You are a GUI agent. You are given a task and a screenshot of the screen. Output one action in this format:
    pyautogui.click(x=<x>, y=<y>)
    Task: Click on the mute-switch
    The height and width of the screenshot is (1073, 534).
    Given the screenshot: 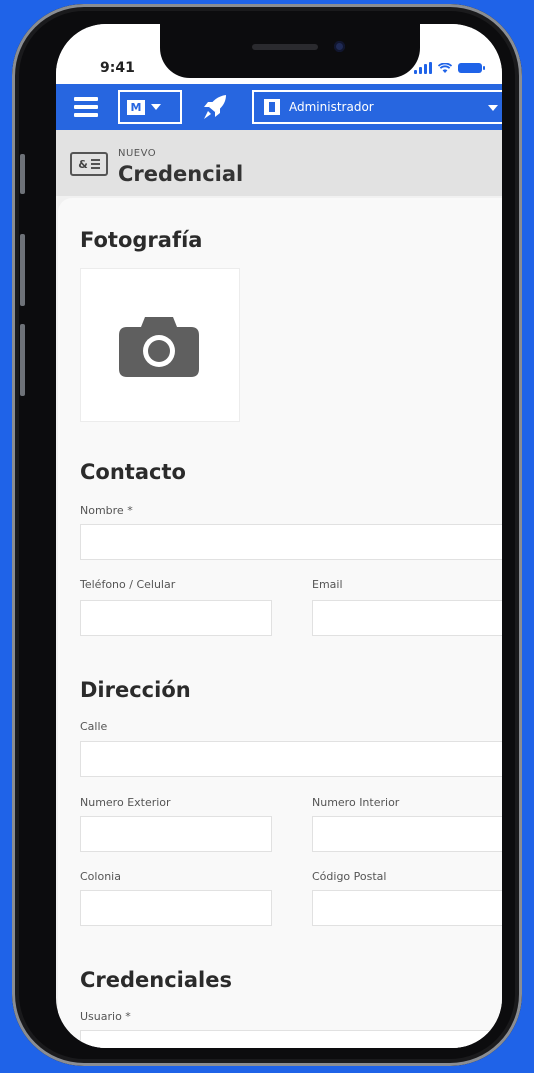 What is the action you would take?
    pyautogui.click(x=22, y=174)
    